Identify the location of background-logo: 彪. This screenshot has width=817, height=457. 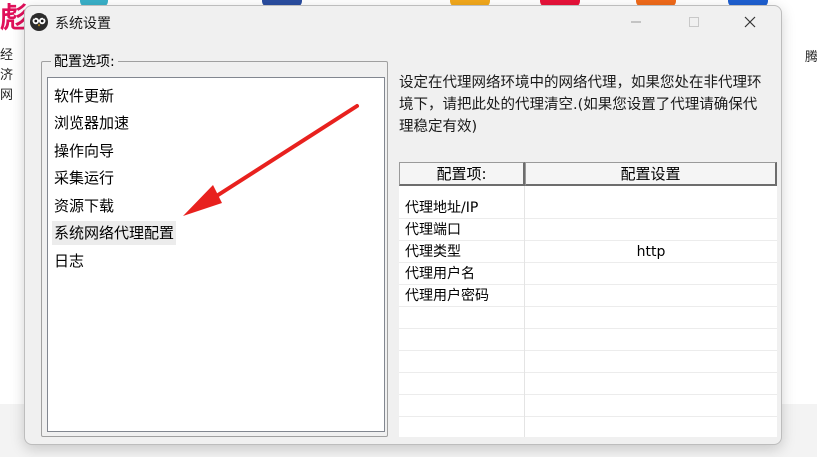
(14, 17).